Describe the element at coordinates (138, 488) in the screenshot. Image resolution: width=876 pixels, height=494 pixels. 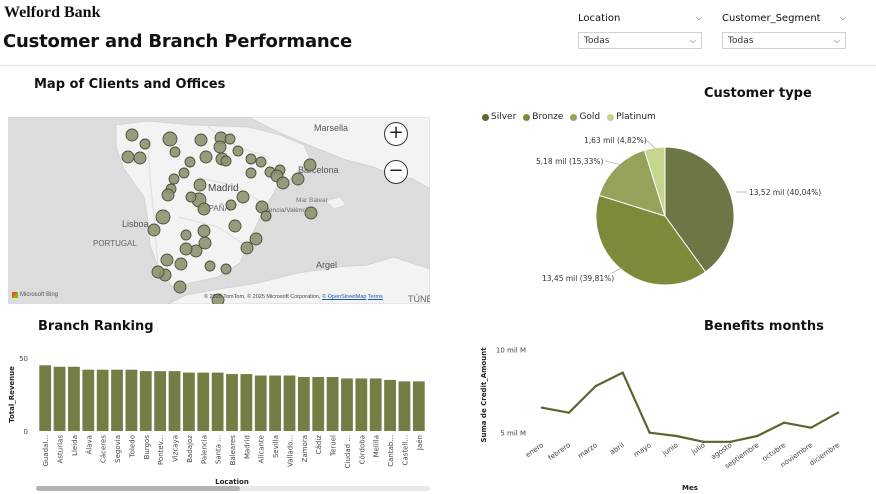
I see `scrollbar-thumb` at that location.